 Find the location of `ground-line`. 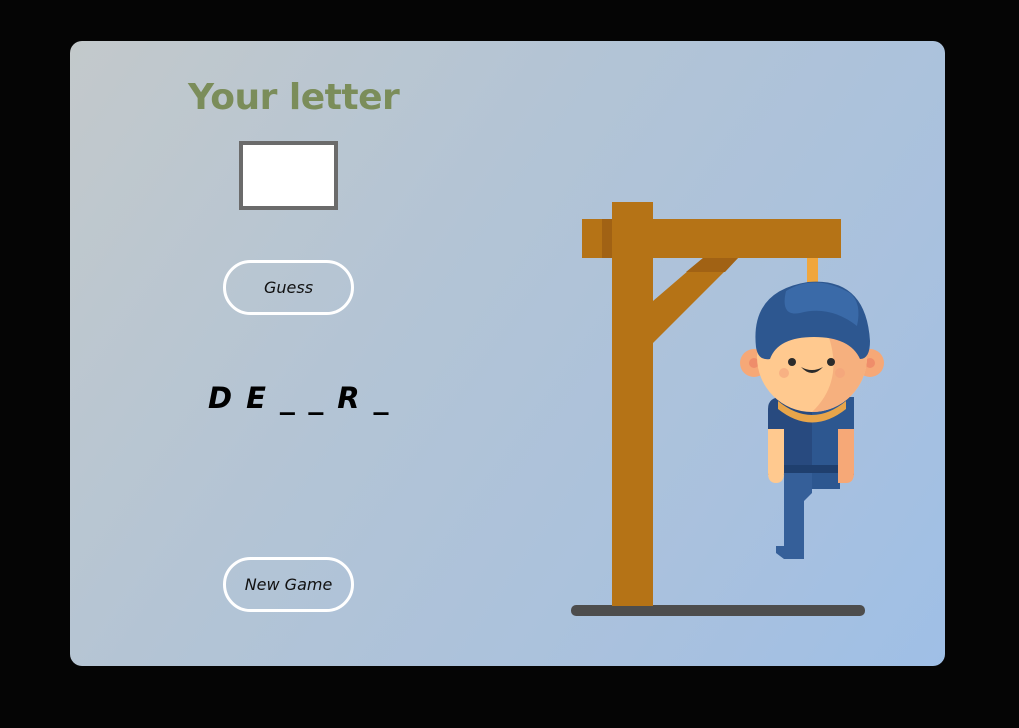

ground-line is located at coordinates (718, 610).